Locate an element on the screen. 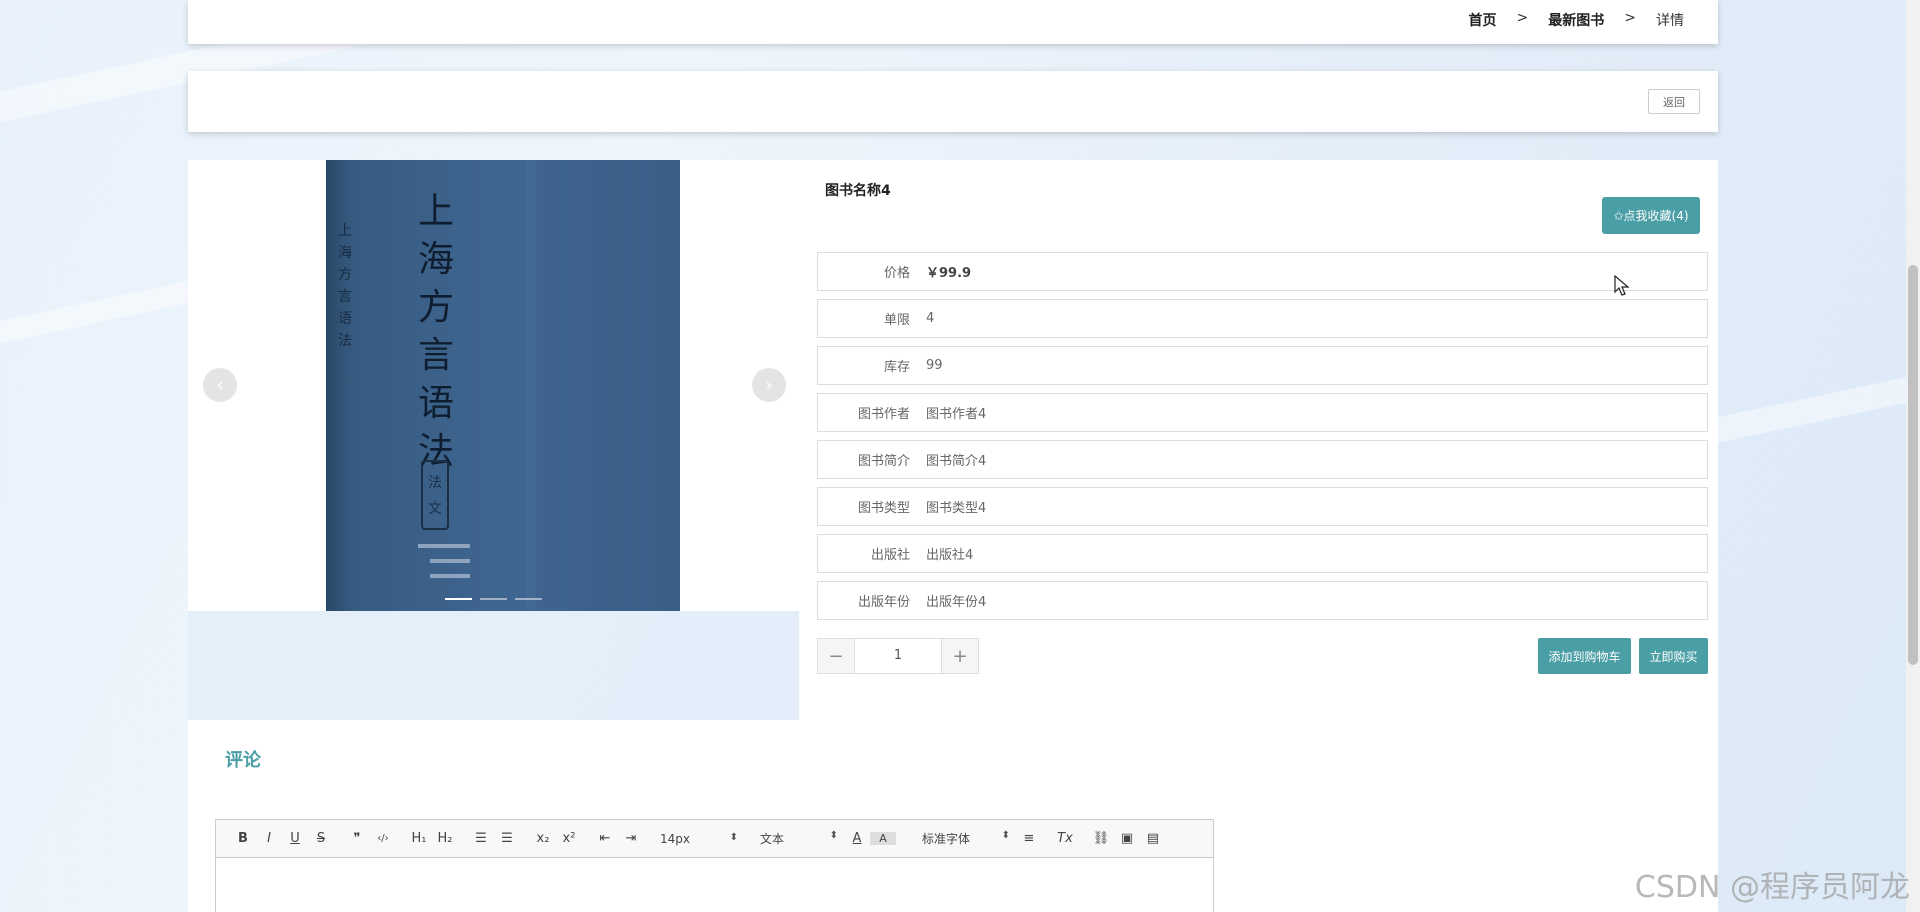  breadcrumb-latest-books: 最新图书 is located at coordinates (1576, 20).